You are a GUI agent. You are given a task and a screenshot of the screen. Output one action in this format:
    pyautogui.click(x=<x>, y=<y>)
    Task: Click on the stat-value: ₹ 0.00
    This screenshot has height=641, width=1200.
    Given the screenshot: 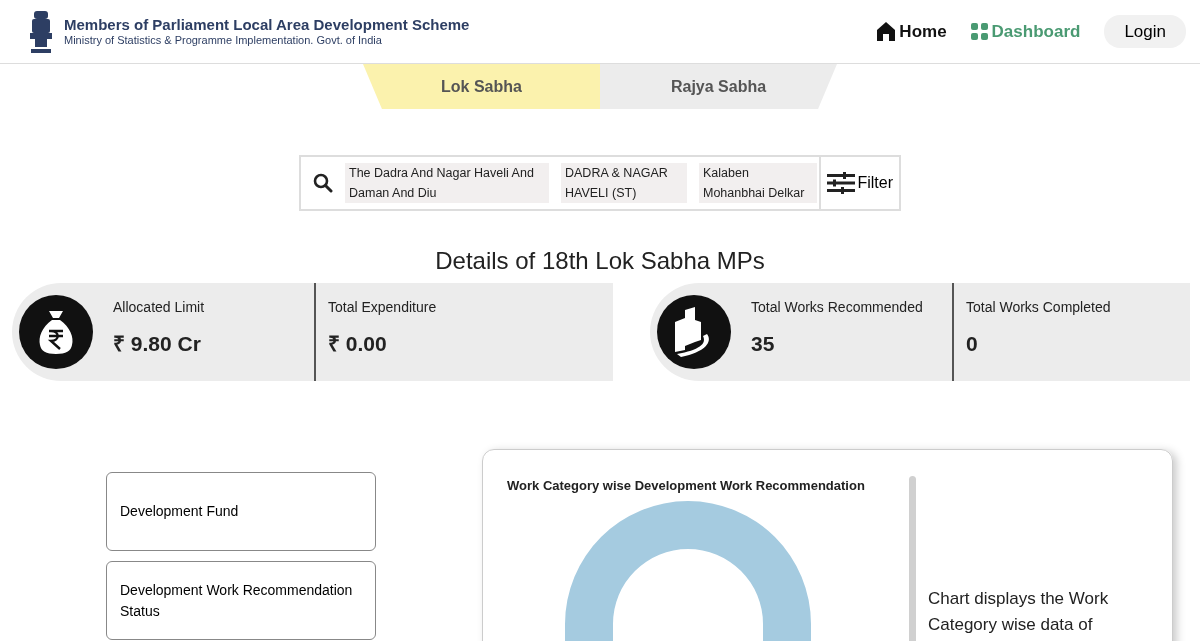 What is the action you would take?
    pyautogui.click(x=358, y=344)
    